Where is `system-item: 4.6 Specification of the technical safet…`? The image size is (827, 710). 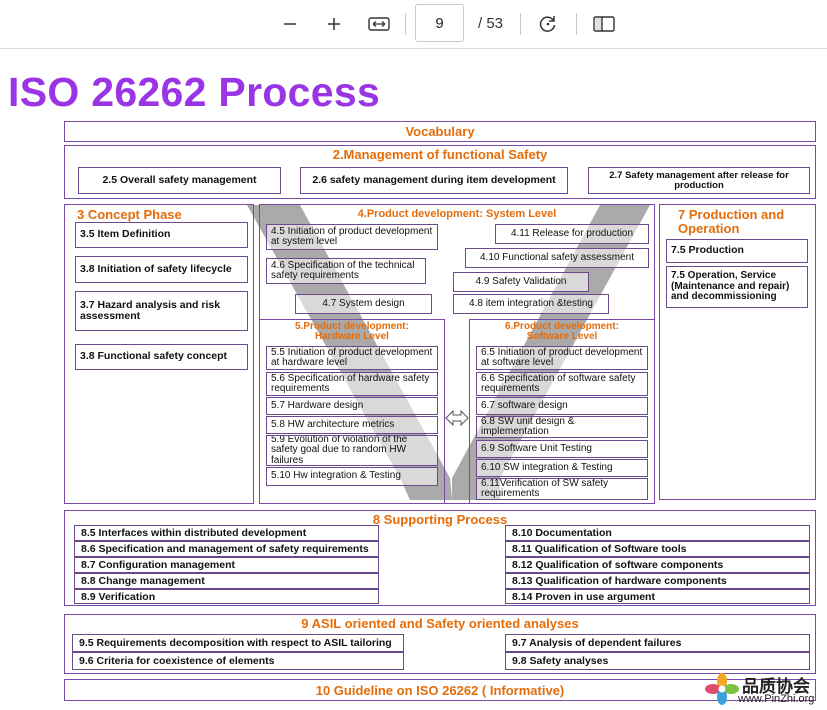 system-item: 4.6 Specification of the technical safet… is located at coordinates (346, 271).